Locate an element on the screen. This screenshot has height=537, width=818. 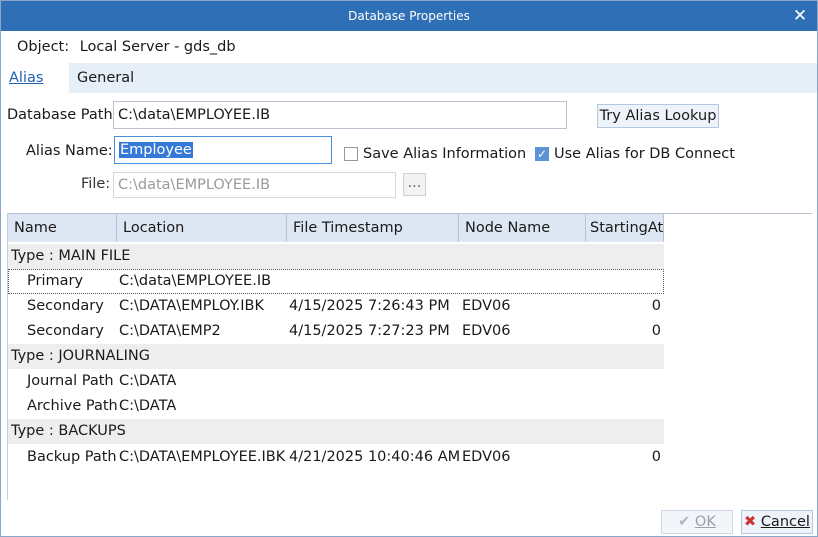
database-path-input: C:\data\EMPLOYEE.IB is located at coordinates (340, 115).